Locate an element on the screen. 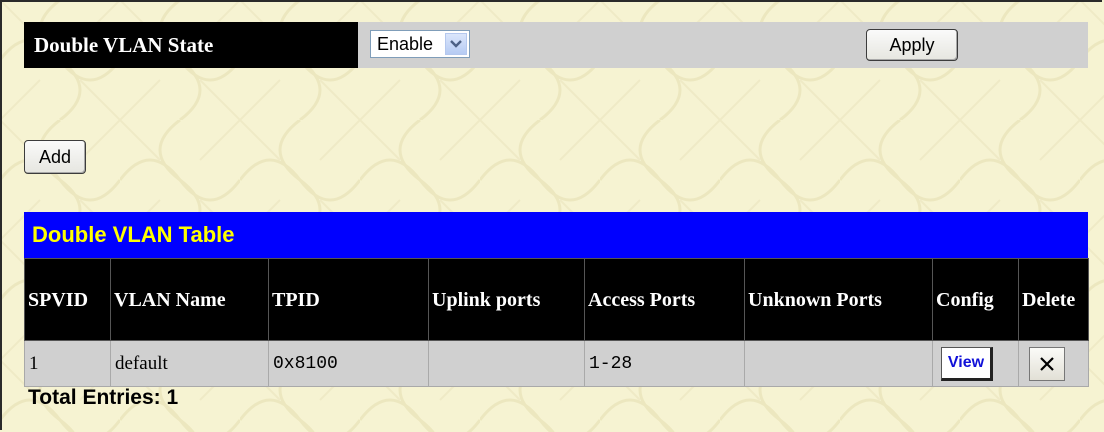 This screenshot has width=1104, height=432. double-vlan-state-selected-value: Enable is located at coordinates (405, 43).